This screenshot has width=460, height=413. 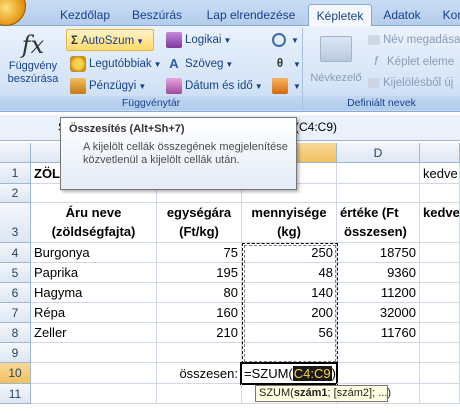 I want to click on header-line: Áru neve, so click(x=93, y=212).